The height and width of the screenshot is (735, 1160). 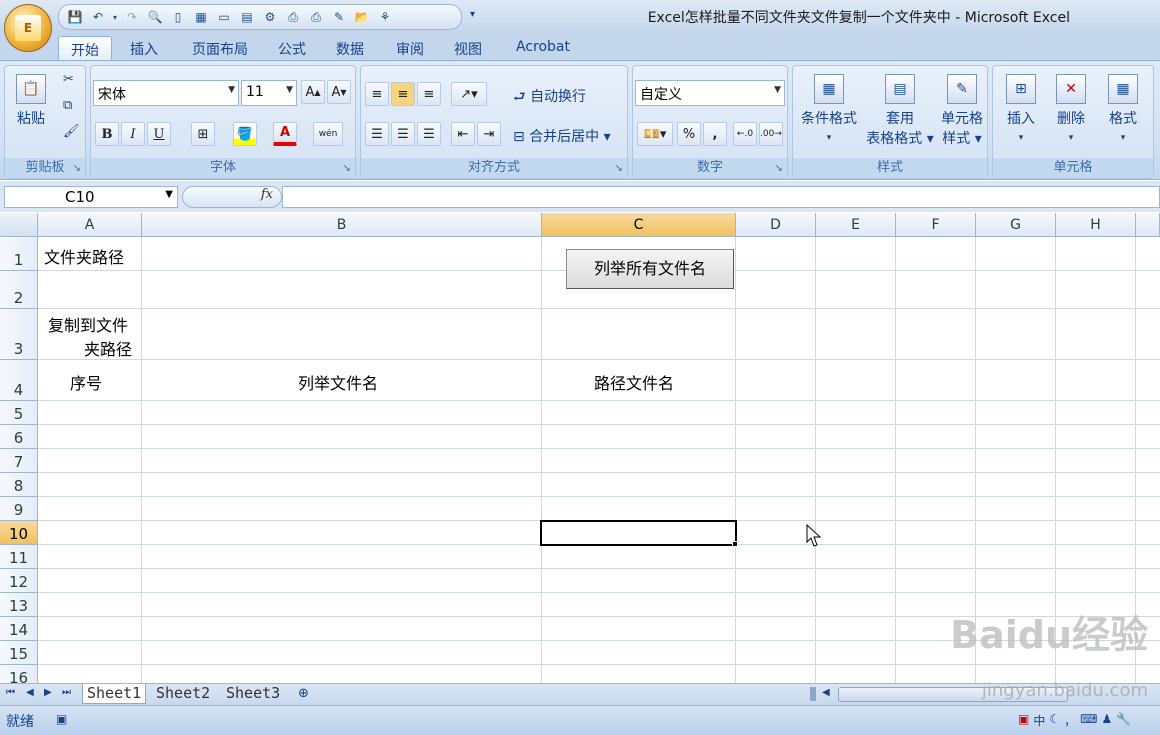 What do you see at coordinates (144, 48) in the screenshot?
I see `tab-insert: 插入` at bounding box center [144, 48].